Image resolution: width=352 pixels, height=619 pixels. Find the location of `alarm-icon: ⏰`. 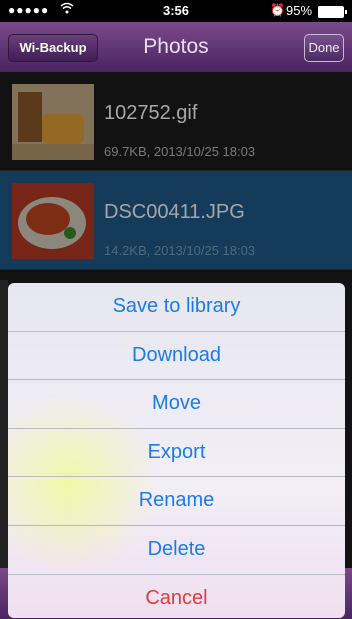

alarm-icon: ⏰ is located at coordinates (277, 10).